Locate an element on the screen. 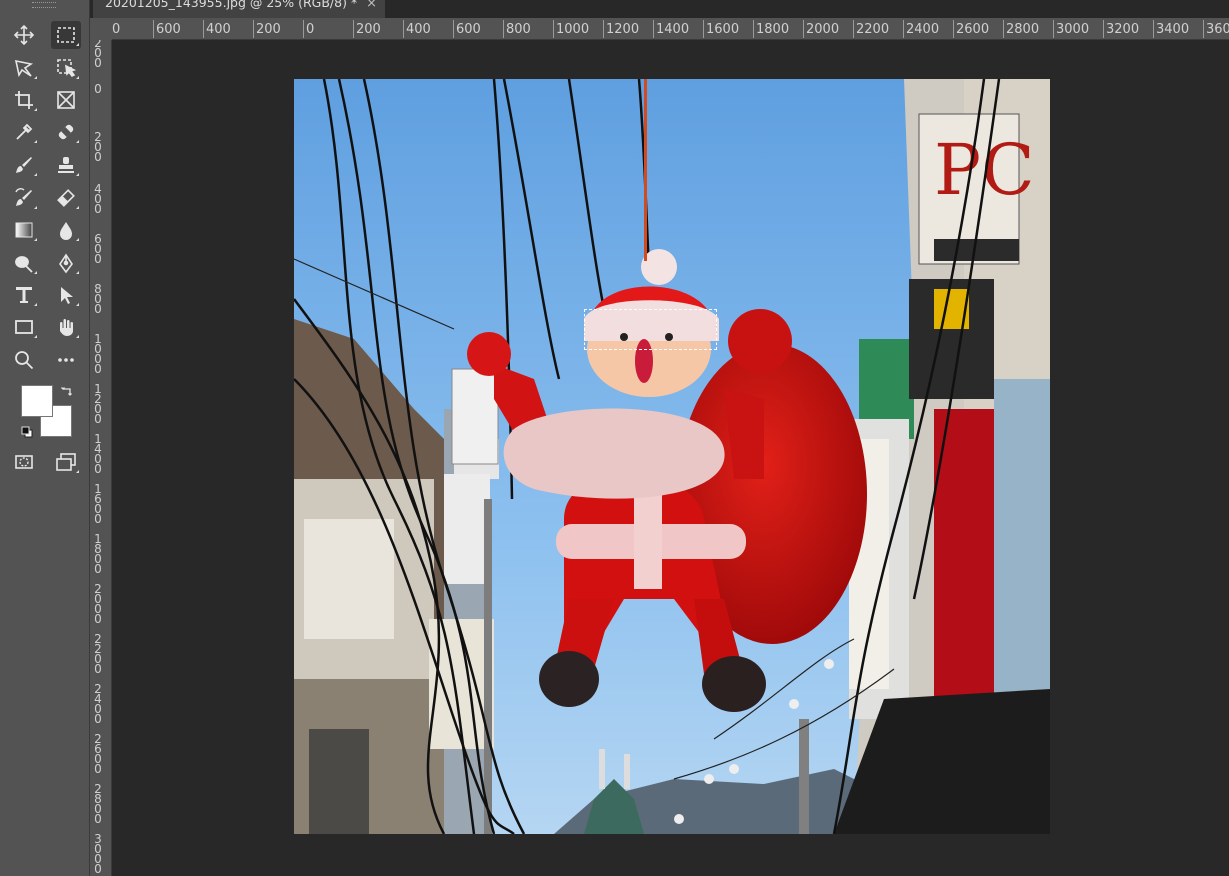  ruler-label: 1600 is located at coordinates (98, 504).